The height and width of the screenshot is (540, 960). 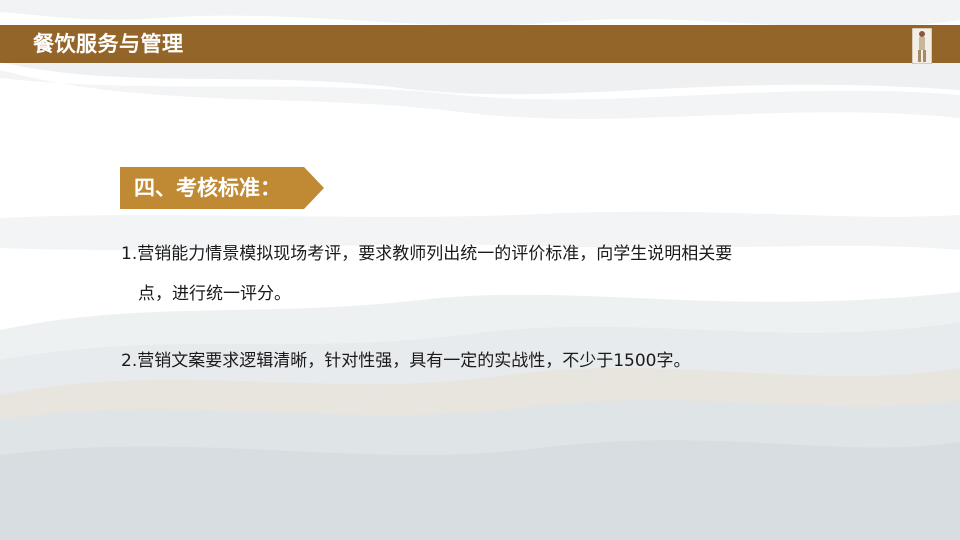 I want to click on figure-illustration-icon, so click(x=922, y=46).